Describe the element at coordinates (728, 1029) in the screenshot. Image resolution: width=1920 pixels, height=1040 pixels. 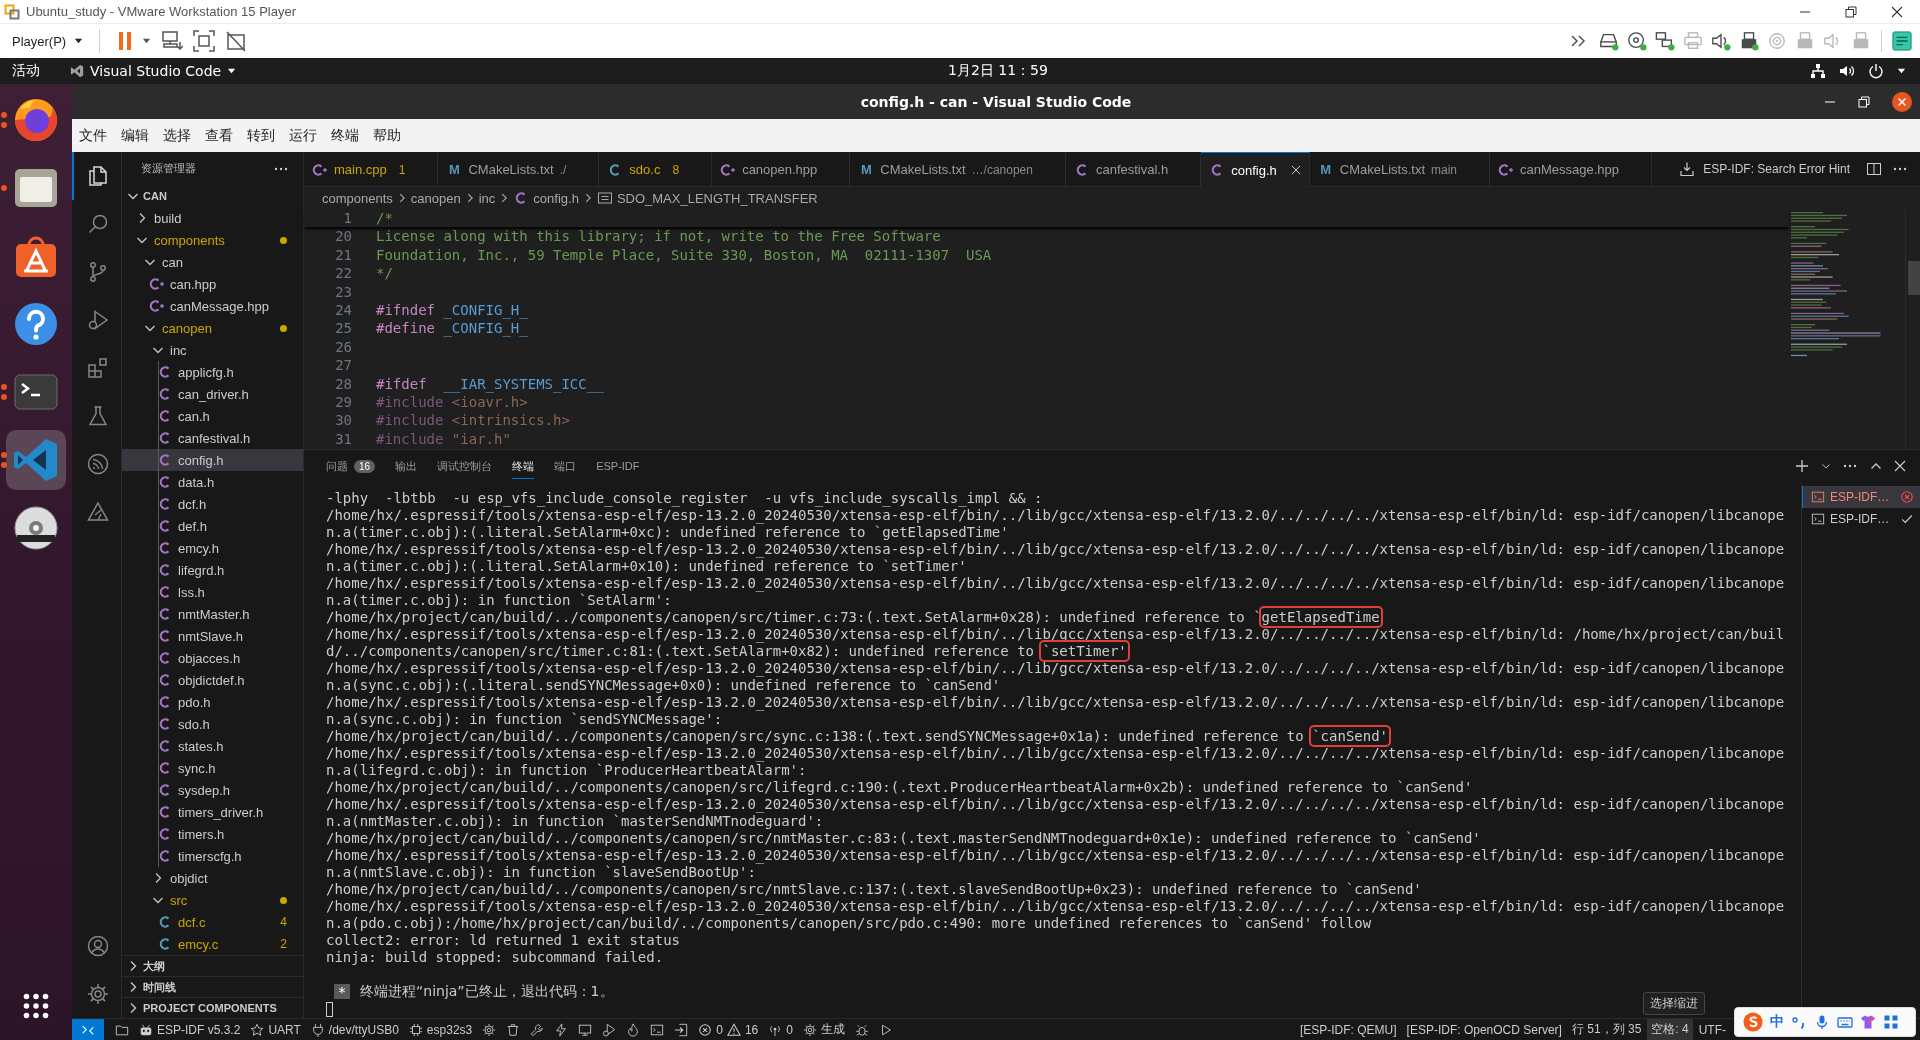
I see `problems-item: 0 16` at that location.